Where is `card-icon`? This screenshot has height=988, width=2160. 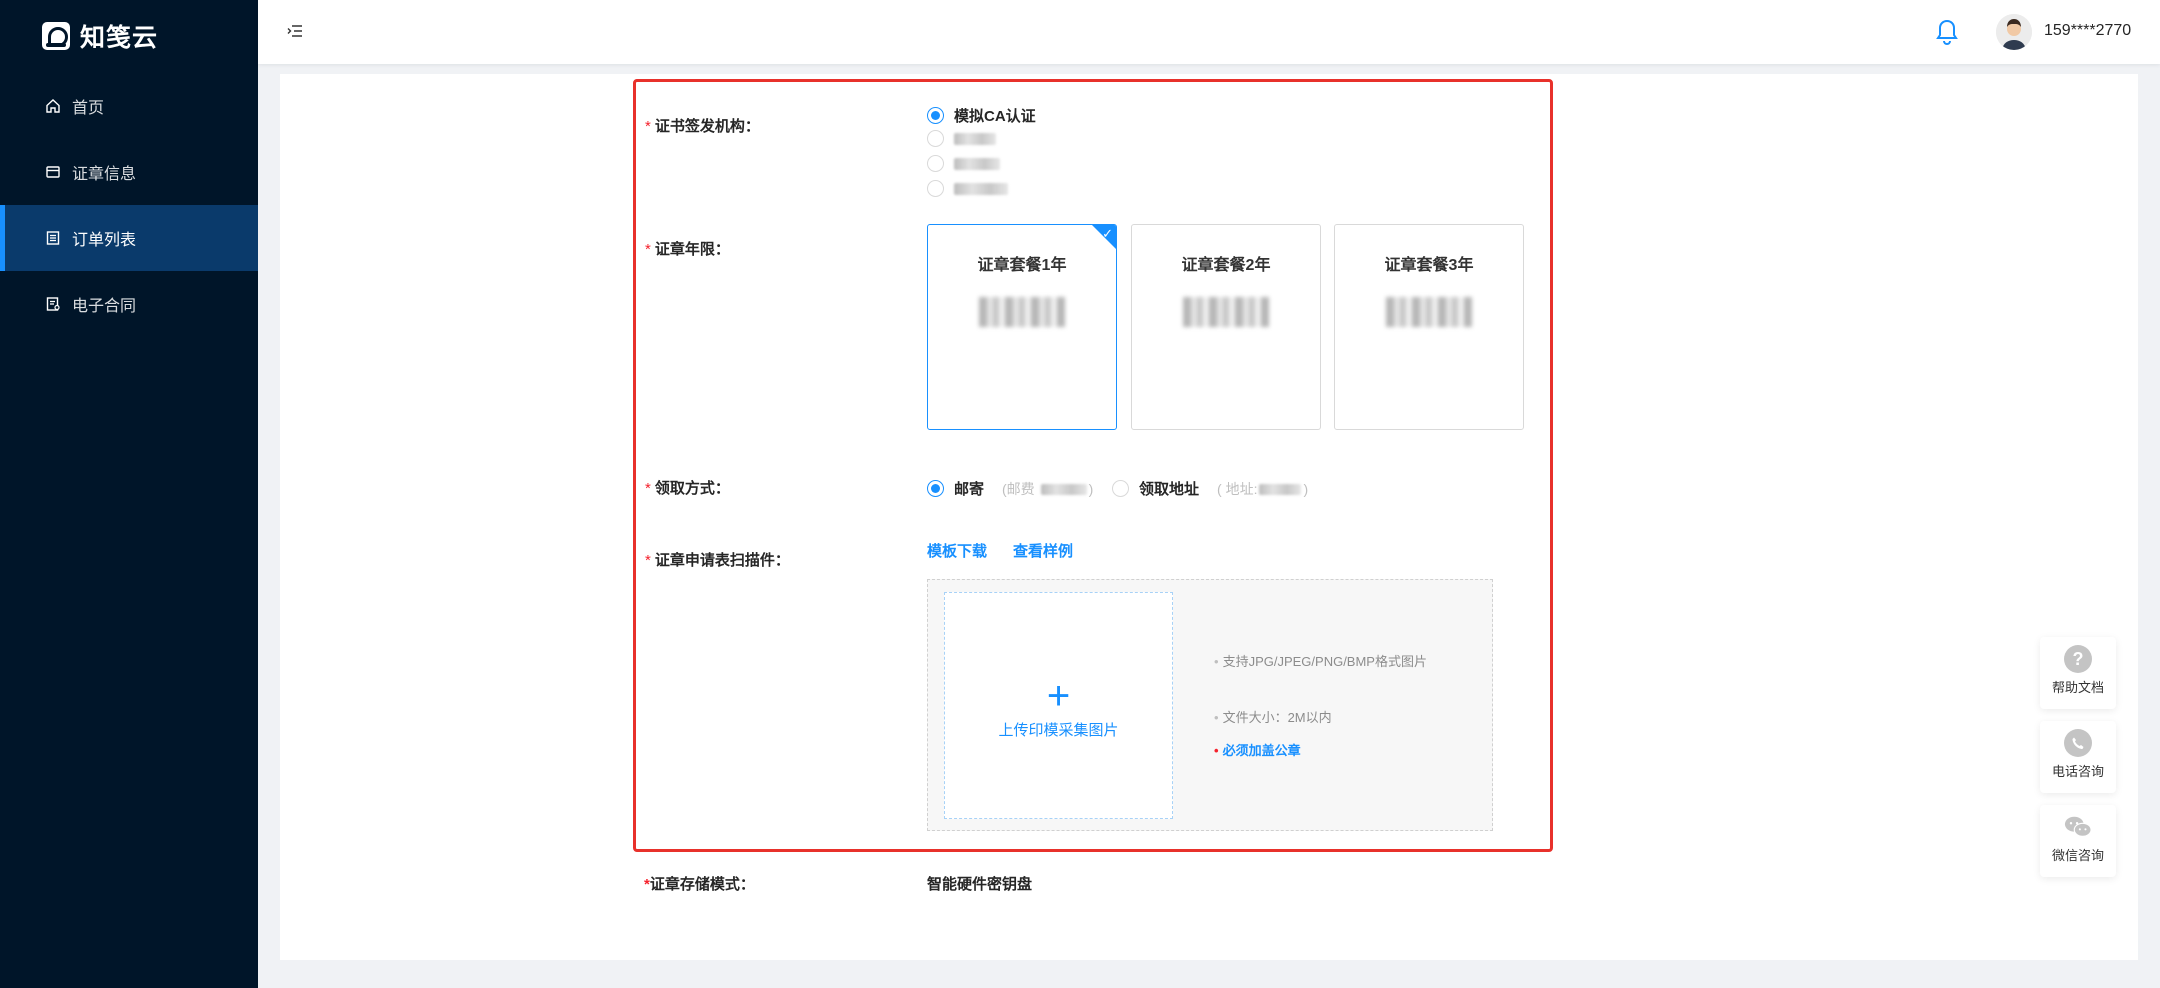
card-icon is located at coordinates (53, 172).